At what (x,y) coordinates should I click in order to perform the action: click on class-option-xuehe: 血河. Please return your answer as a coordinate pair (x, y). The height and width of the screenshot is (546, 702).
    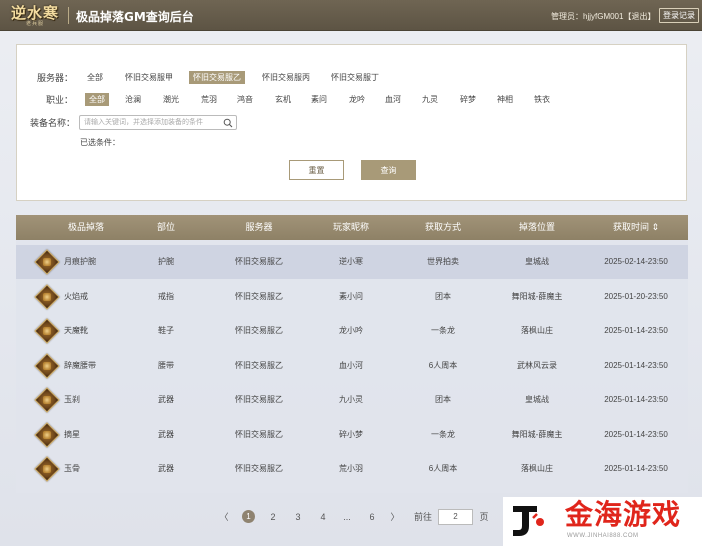
    Looking at the image, I should click on (393, 99).